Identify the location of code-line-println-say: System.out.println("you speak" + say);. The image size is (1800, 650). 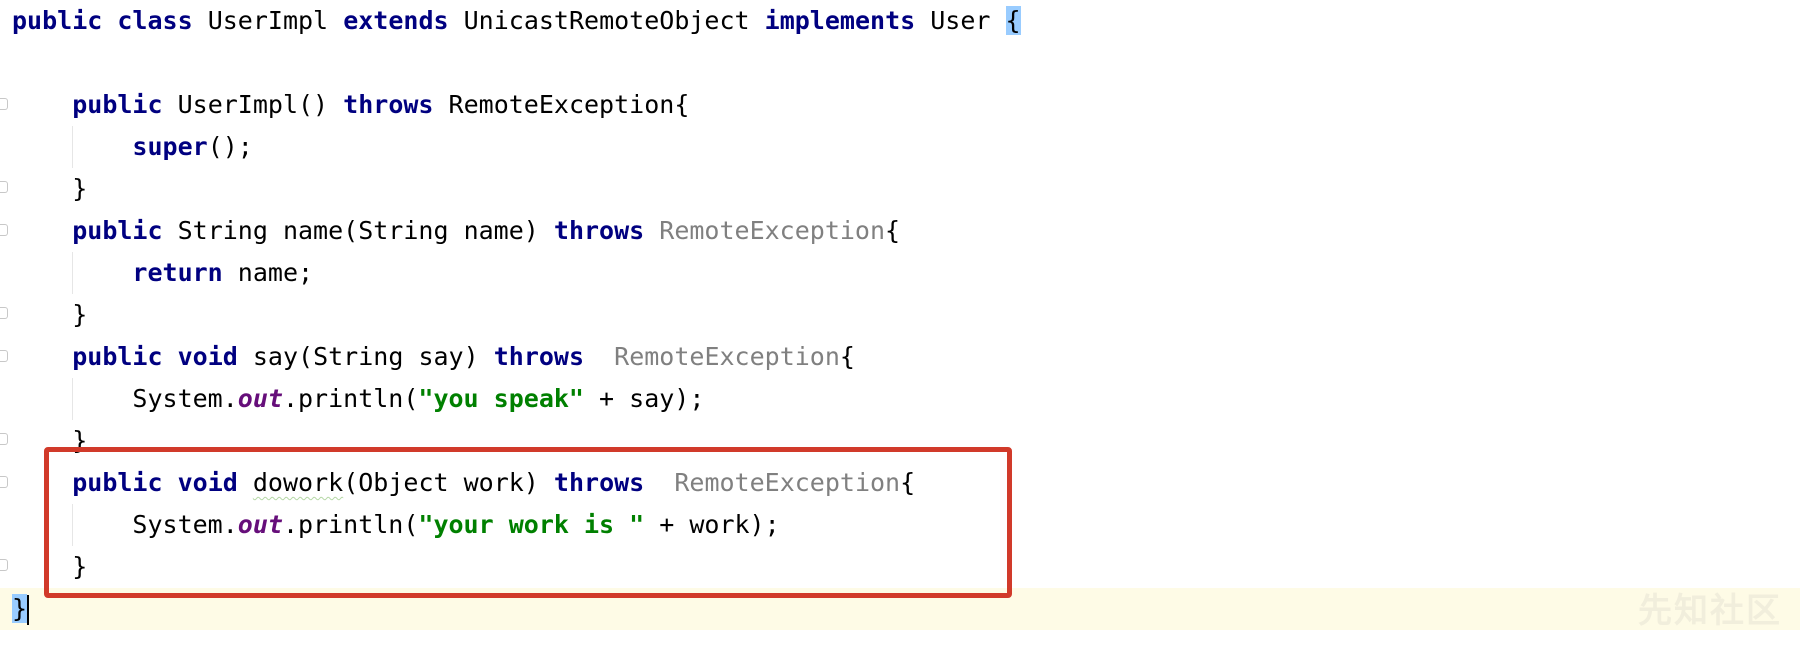
(358, 399).